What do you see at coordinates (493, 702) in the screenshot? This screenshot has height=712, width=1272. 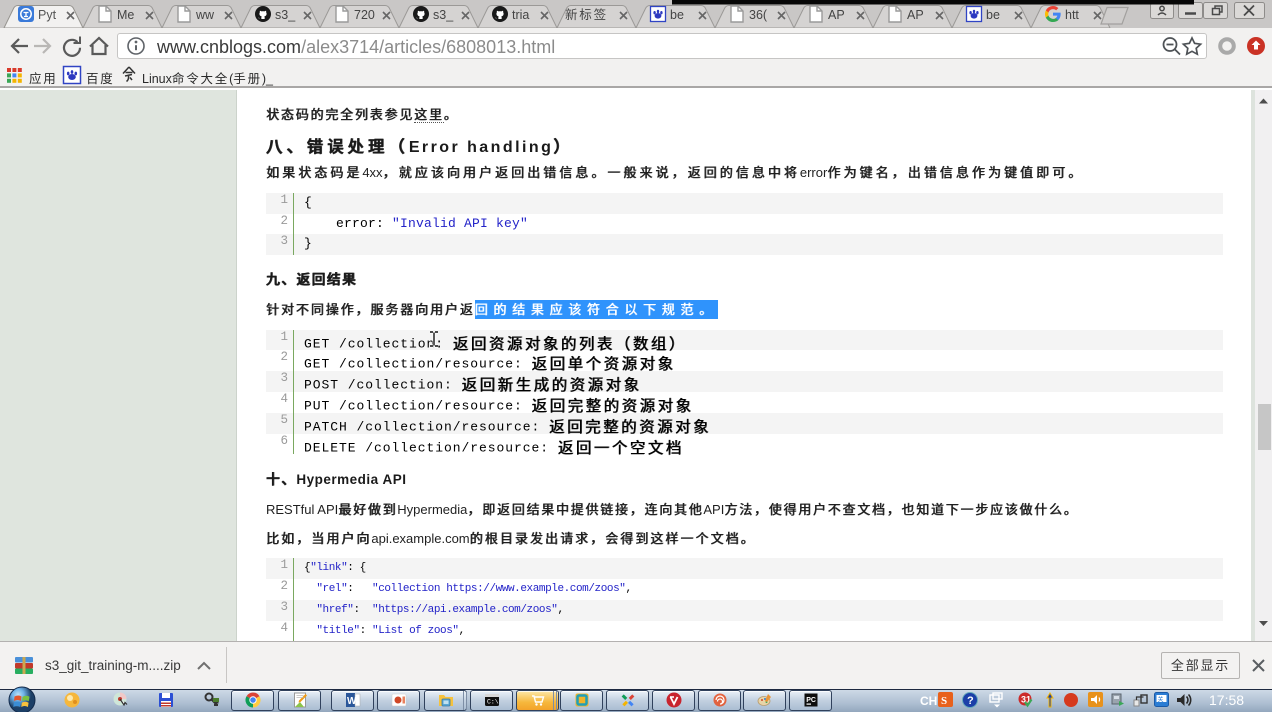 I see `svg-text: C:\` at bounding box center [493, 702].